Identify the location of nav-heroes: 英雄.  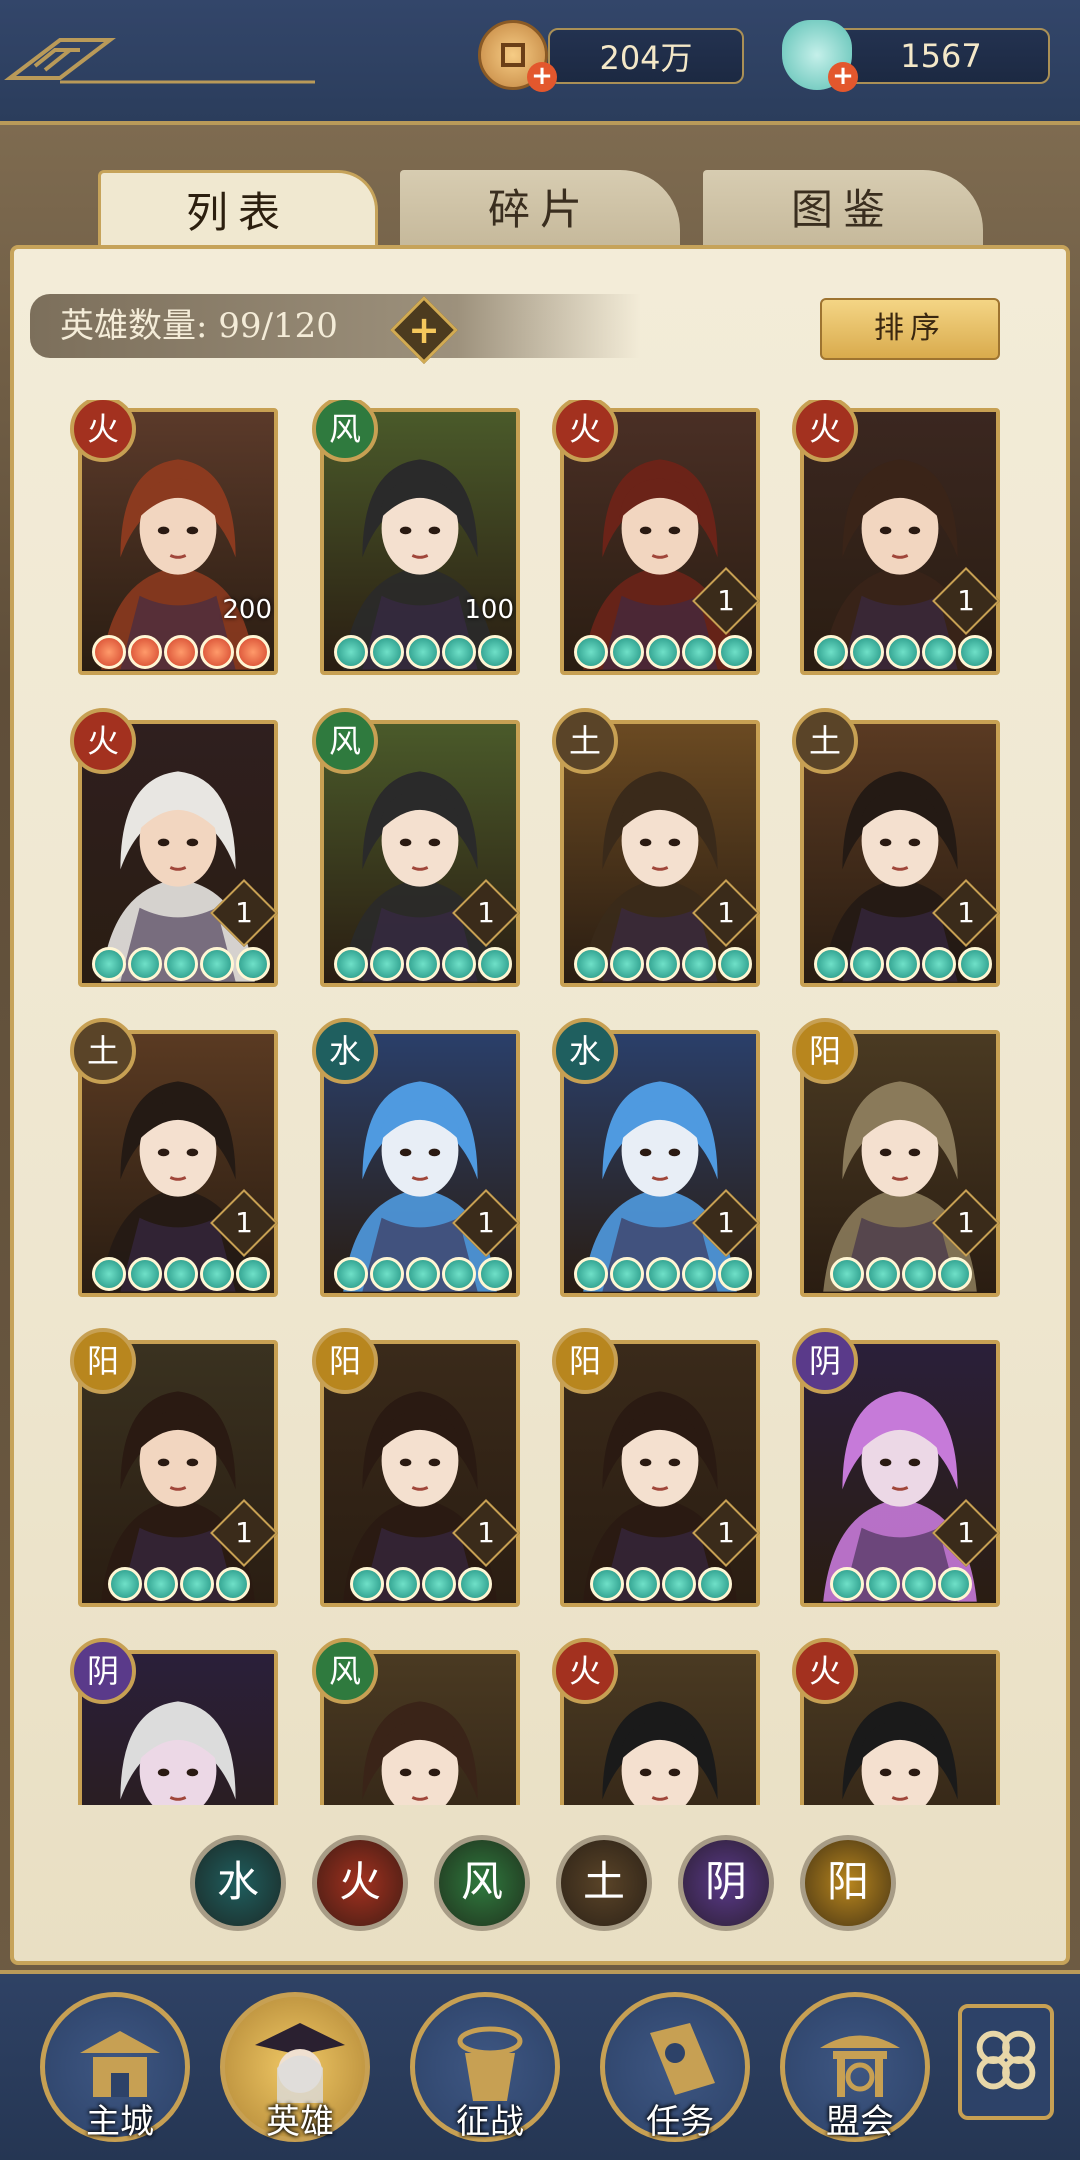
(295, 2067).